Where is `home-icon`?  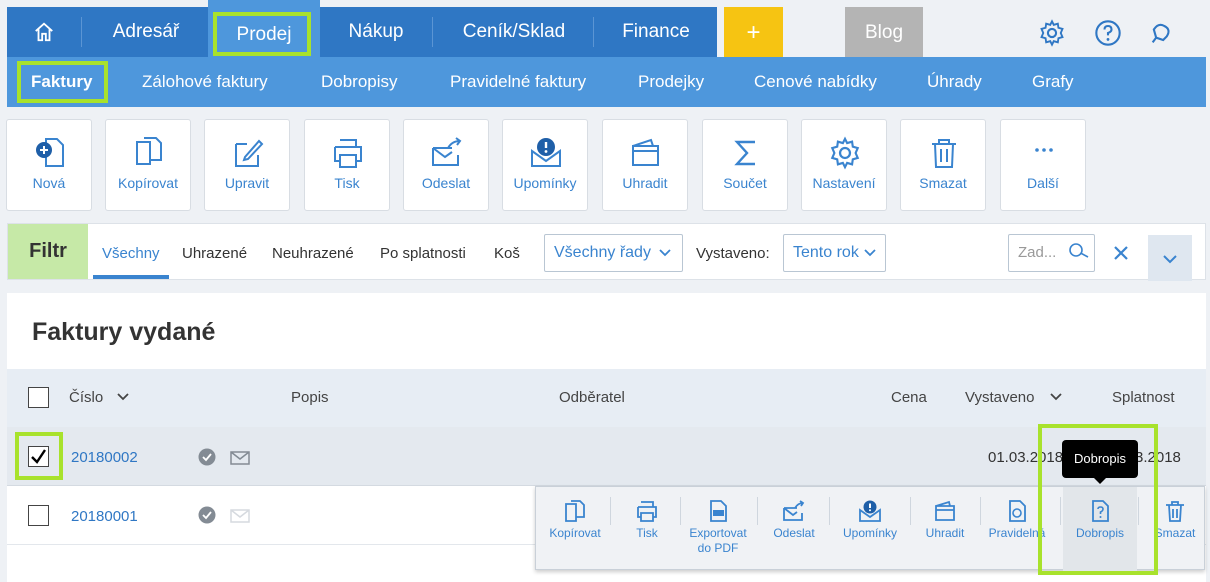 home-icon is located at coordinates (44, 32).